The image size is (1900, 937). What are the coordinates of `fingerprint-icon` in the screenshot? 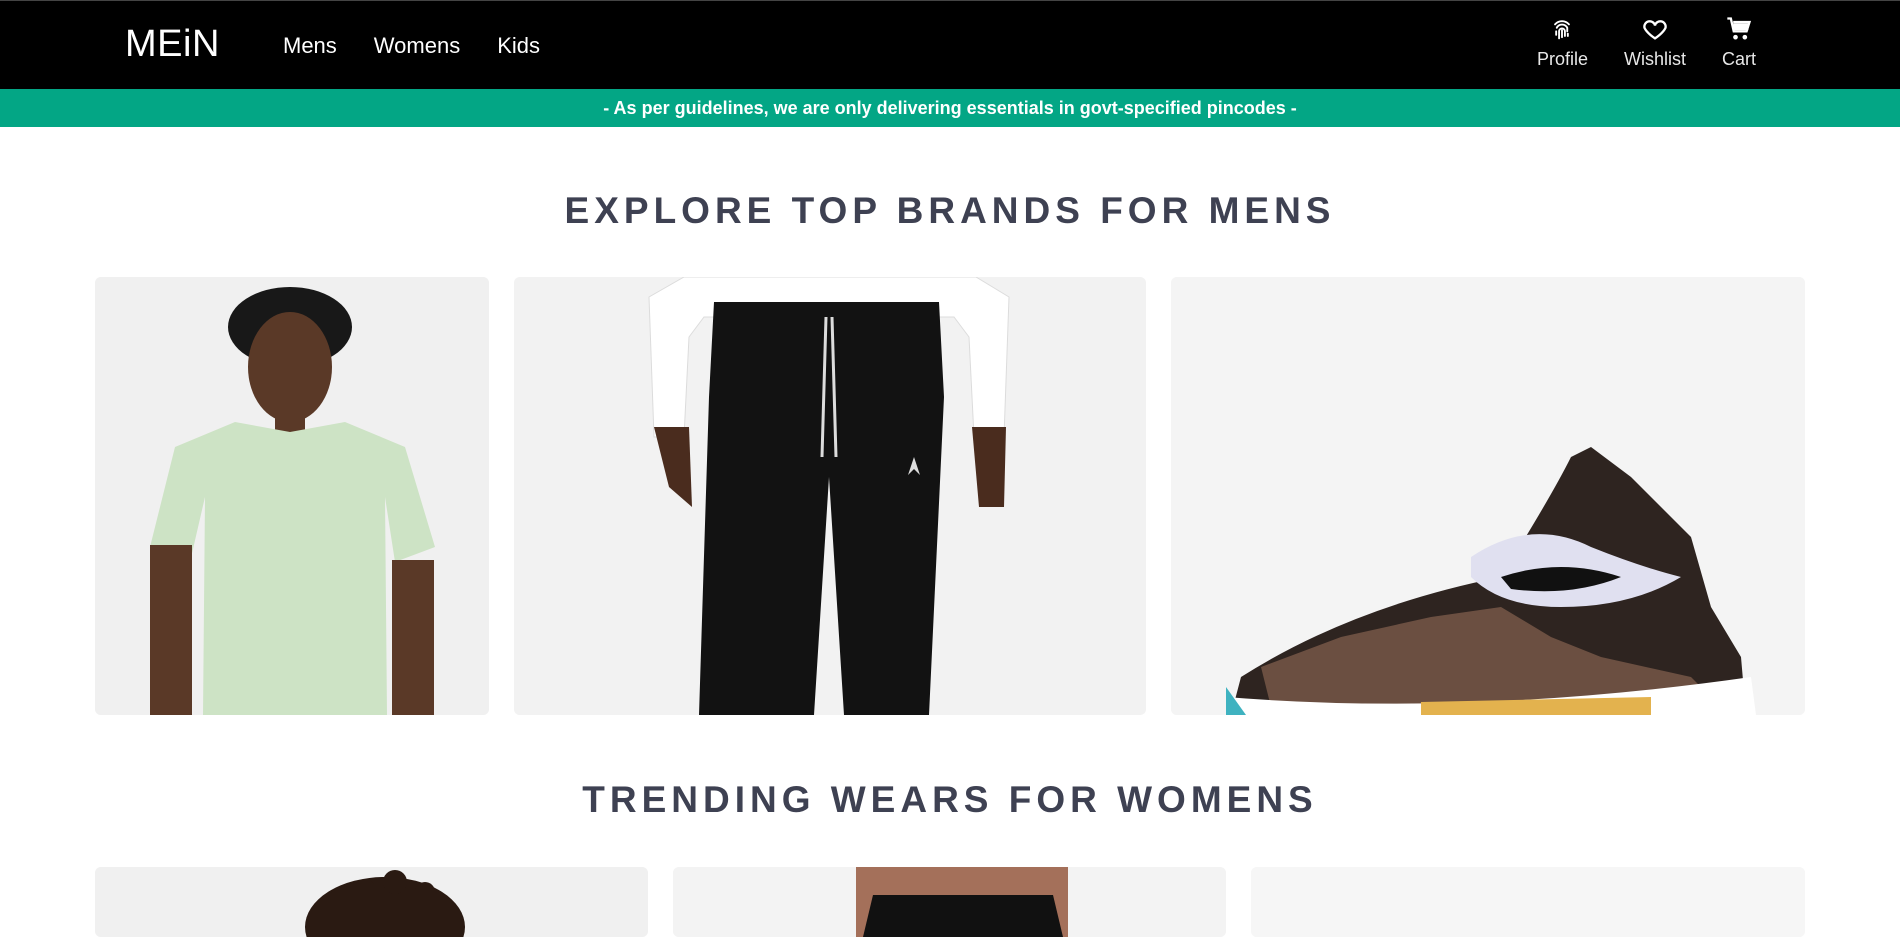 It's located at (1562, 30).